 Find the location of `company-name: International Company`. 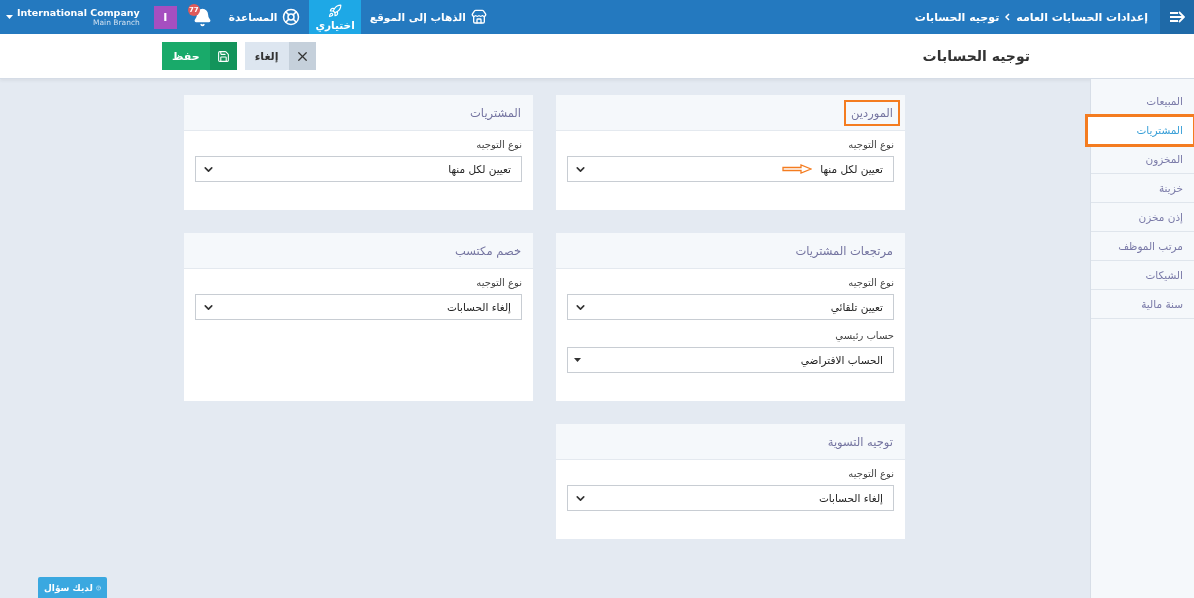

company-name: International Company is located at coordinates (78, 12).